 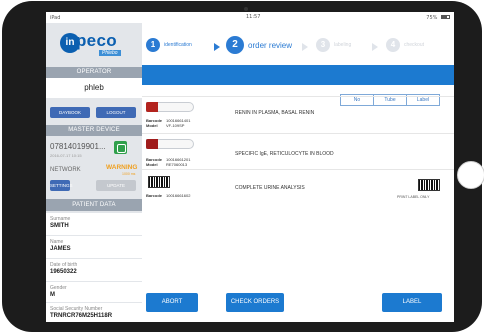 I want to click on step-checkout: 4 checkout, so click(x=405, y=45).